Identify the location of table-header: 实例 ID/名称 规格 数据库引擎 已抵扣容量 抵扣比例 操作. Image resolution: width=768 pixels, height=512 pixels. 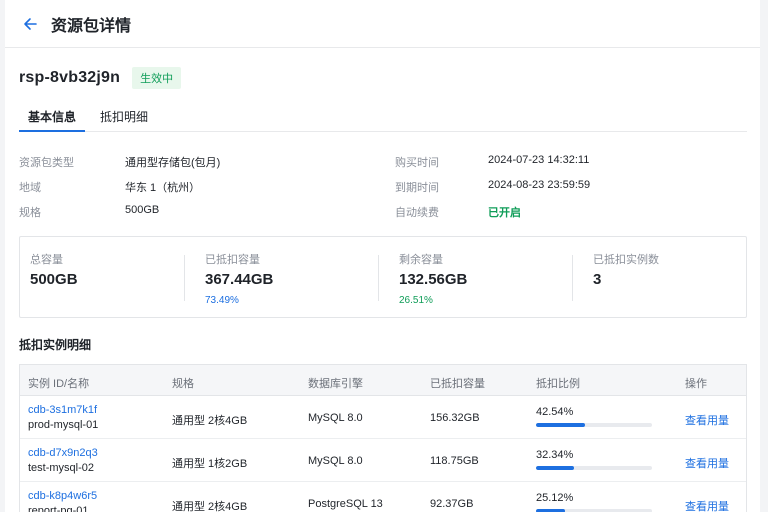
(383, 380).